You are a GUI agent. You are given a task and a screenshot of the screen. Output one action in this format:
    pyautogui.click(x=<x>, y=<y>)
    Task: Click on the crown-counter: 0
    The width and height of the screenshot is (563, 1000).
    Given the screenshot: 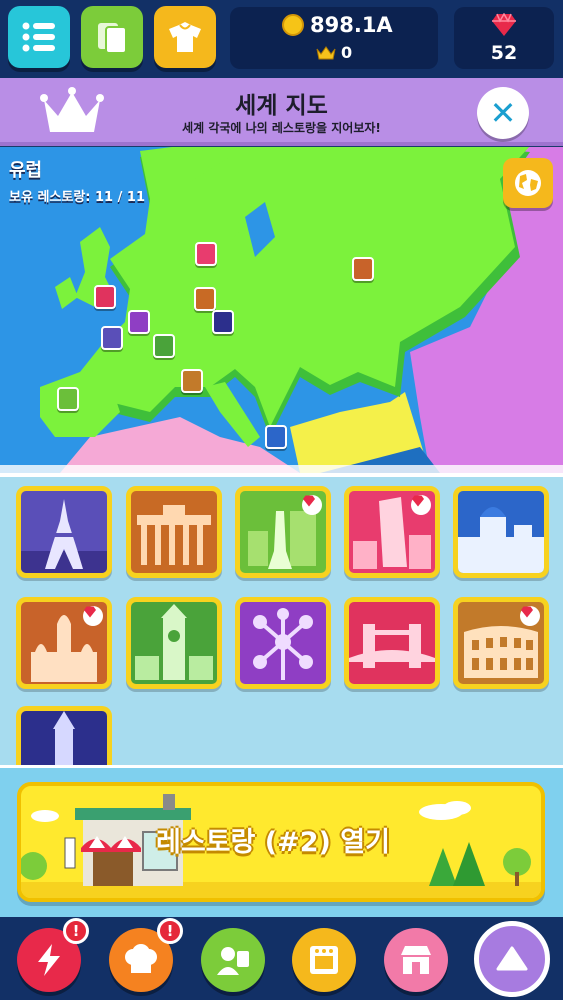 What is the action you would take?
    pyautogui.click(x=334, y=52)
    